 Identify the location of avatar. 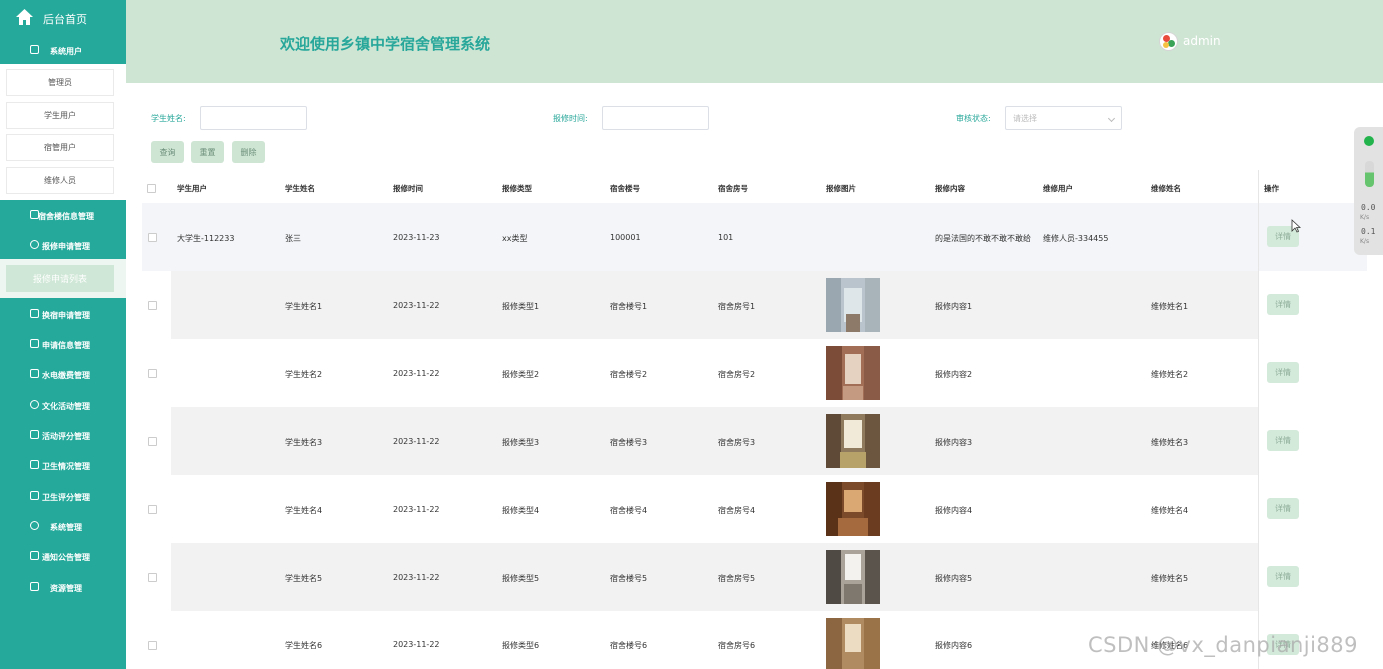
(1168, 41).